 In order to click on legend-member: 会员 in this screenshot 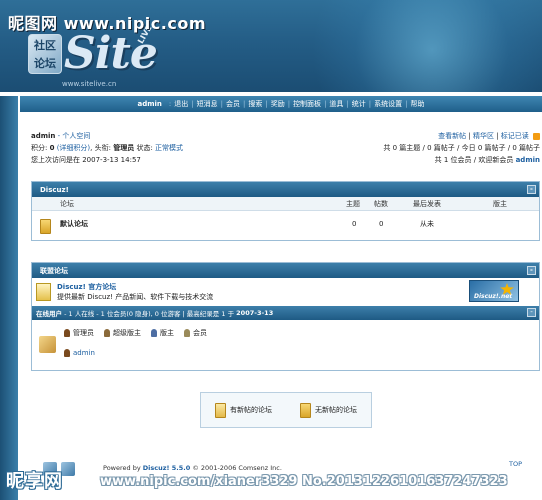, I will do `click(200, 333)`.